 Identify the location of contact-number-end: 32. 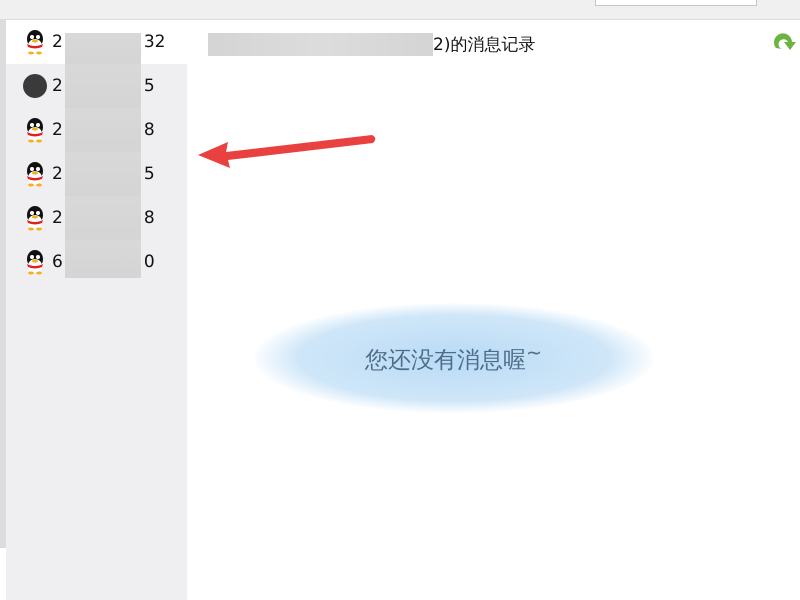
(155, 42).